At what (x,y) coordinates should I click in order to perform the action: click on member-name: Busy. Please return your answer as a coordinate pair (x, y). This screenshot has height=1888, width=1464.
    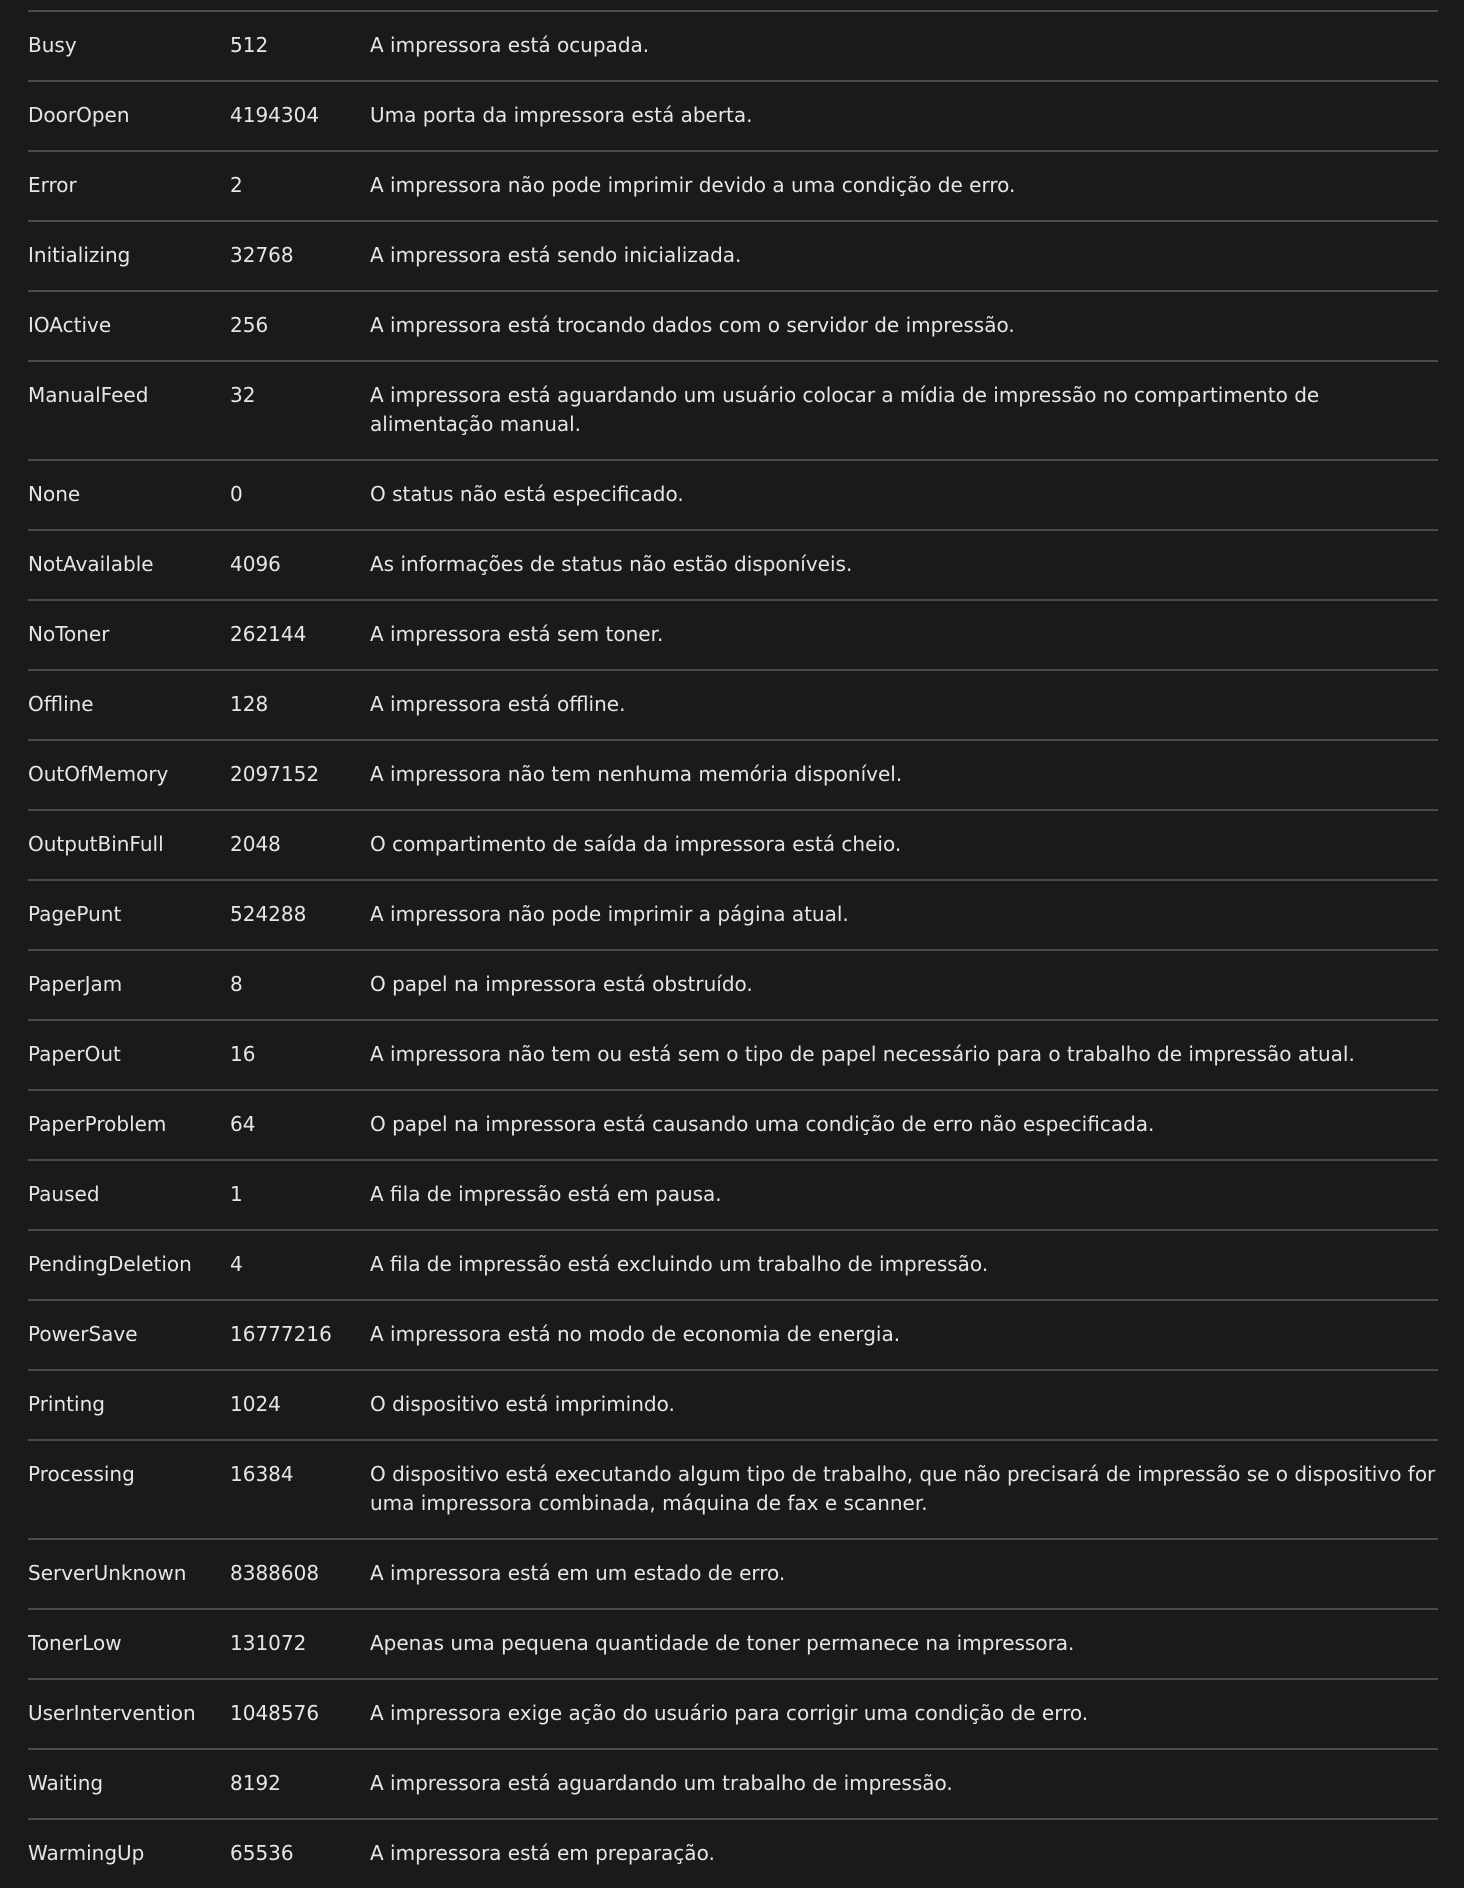
    Looking at the image, I should click on (52, 45).